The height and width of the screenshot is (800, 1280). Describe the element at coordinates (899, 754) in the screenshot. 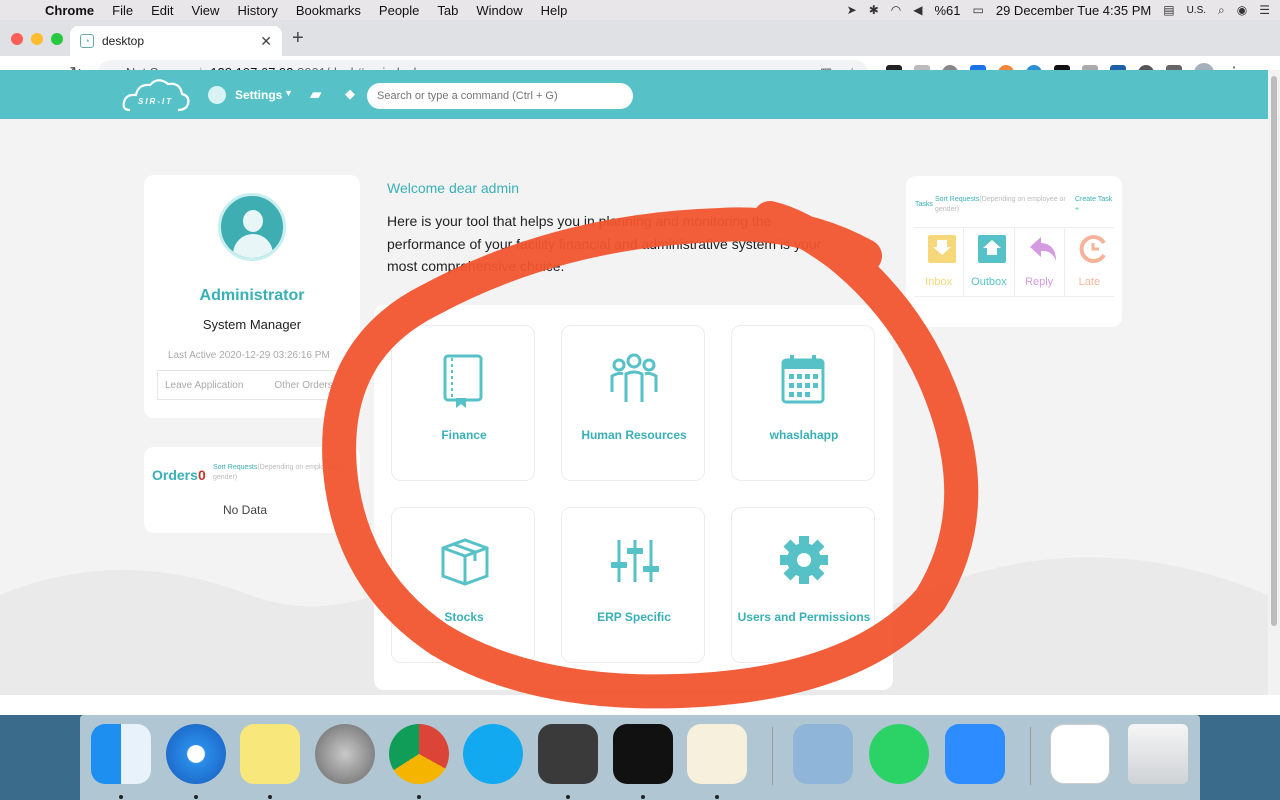

I see `whatsapp-icon` at that location.